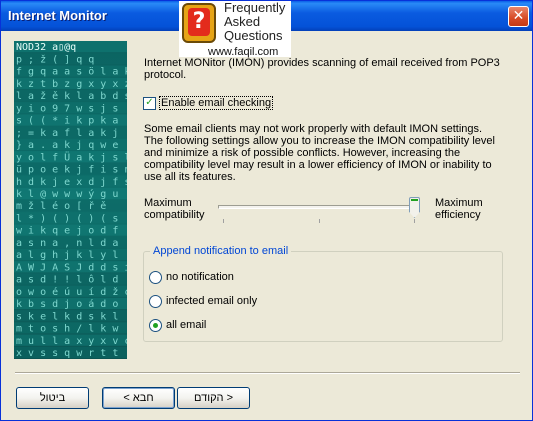 Image resolution: width=533 pixels, height=421 pixels. Describe the element at coordinates (155, 325) in the screenshot. I see `radio-all-email-circle` at that location.